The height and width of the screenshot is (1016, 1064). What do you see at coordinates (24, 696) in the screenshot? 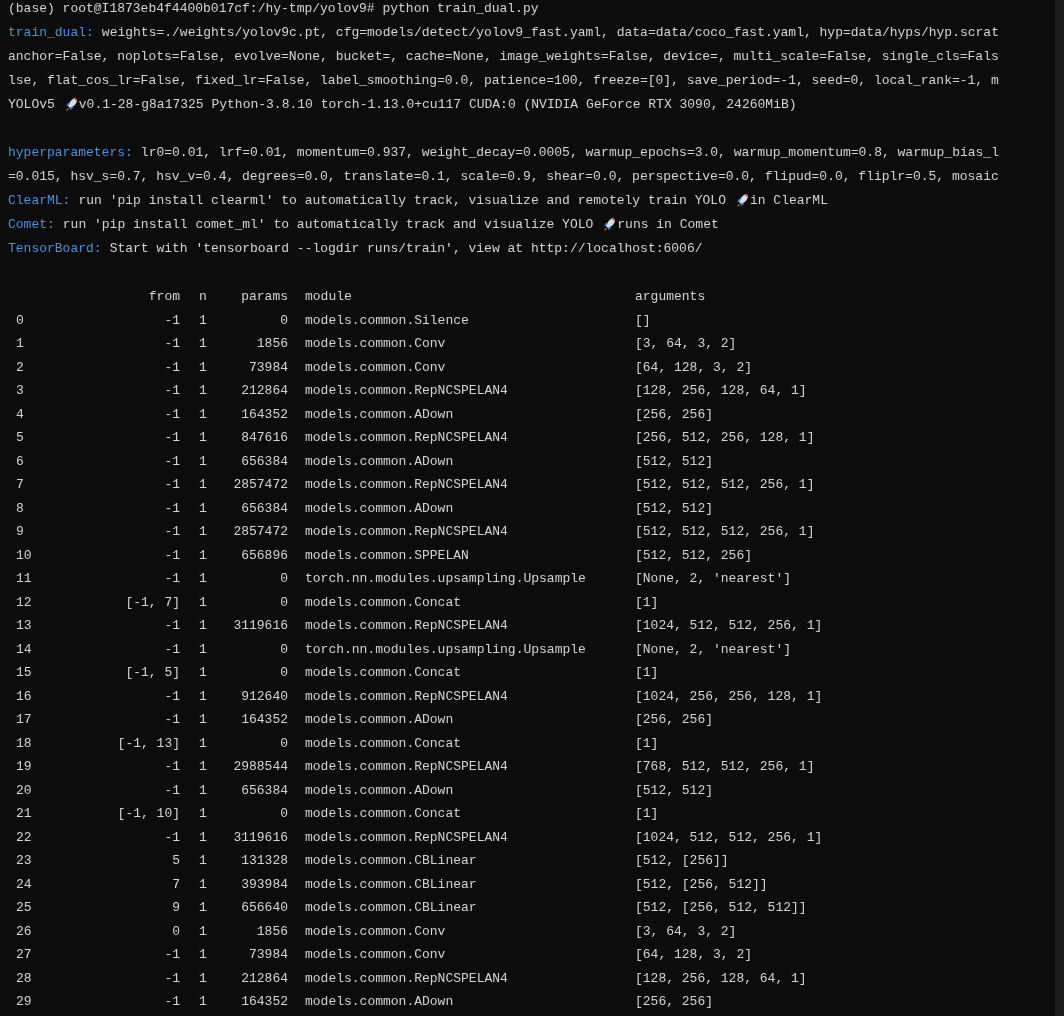
I see `table-cell-text: 16` at bounding box center [24, 696].